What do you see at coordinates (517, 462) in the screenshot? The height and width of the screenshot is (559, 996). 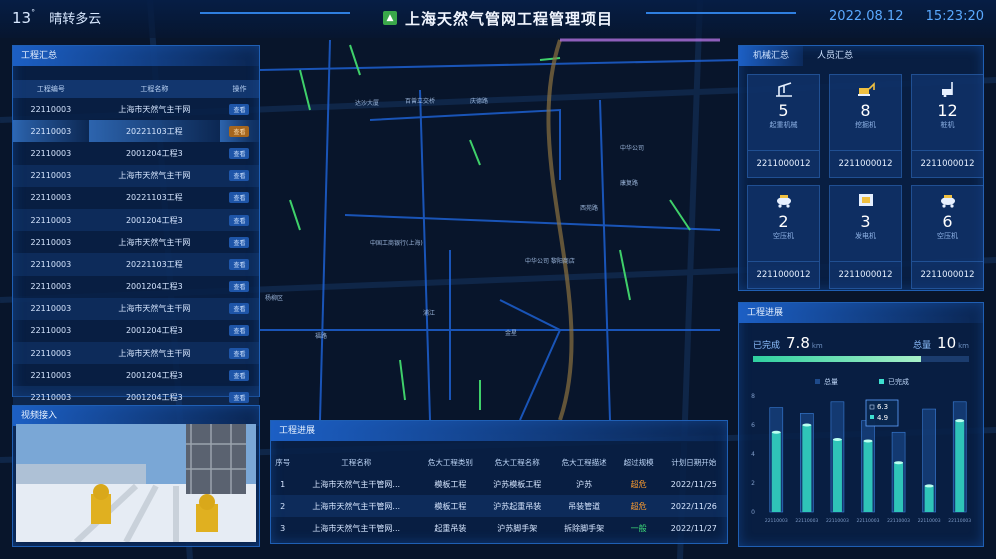 I see `column-header: 危大工程名称` at bounding box center [517, 462].